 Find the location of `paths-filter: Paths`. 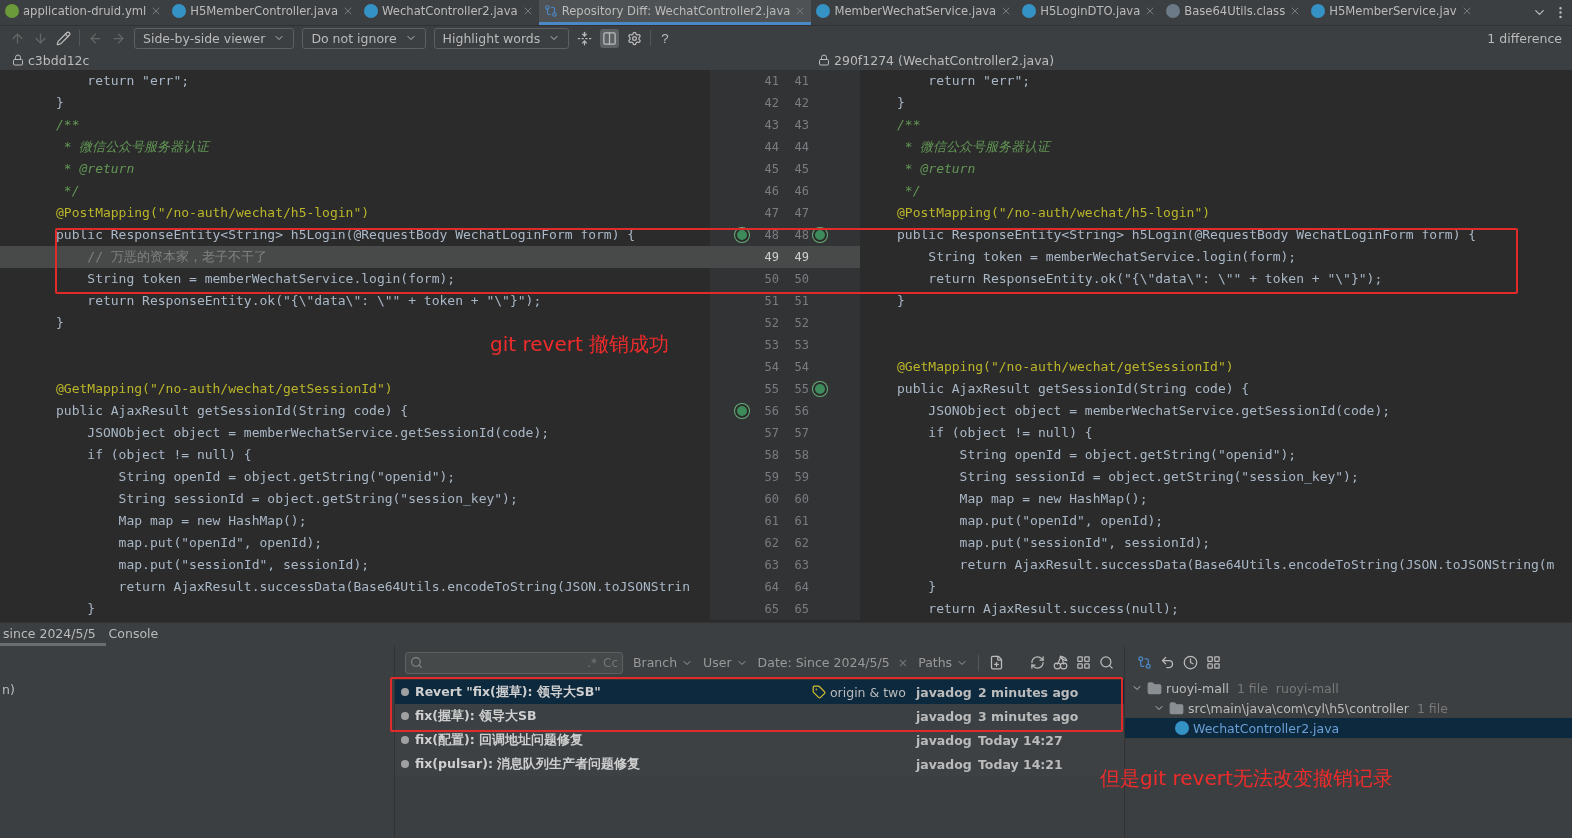

paths-filter: Paths is located at coordinates (943, 662).